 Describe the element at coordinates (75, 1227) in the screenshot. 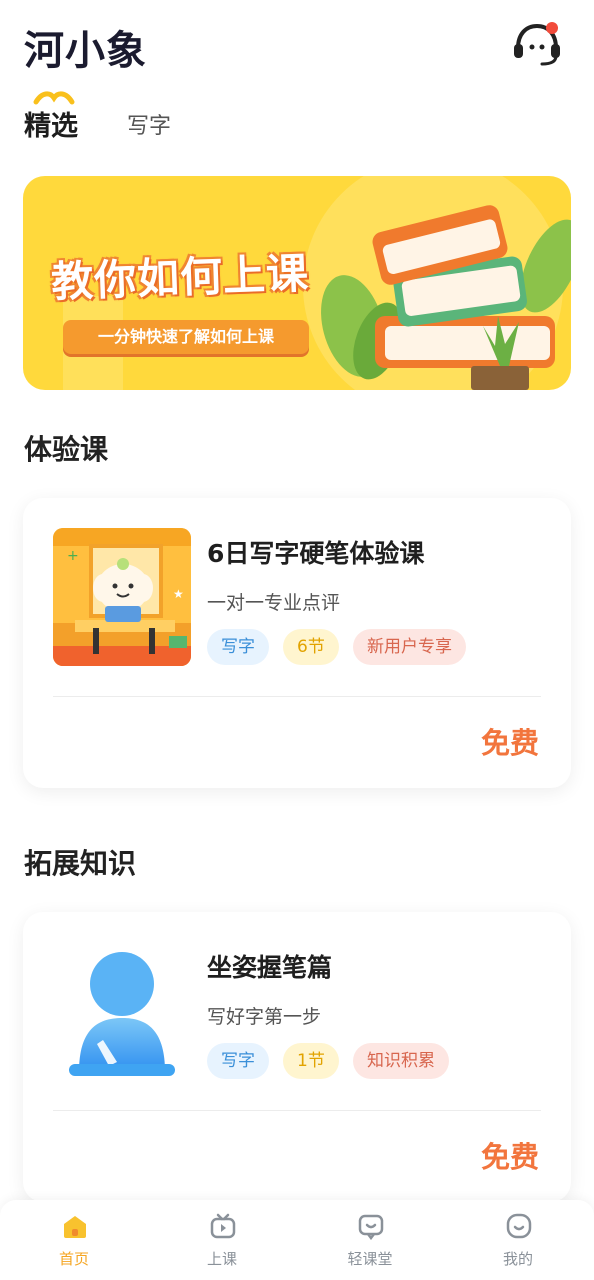

I see `home-icon` at that location.